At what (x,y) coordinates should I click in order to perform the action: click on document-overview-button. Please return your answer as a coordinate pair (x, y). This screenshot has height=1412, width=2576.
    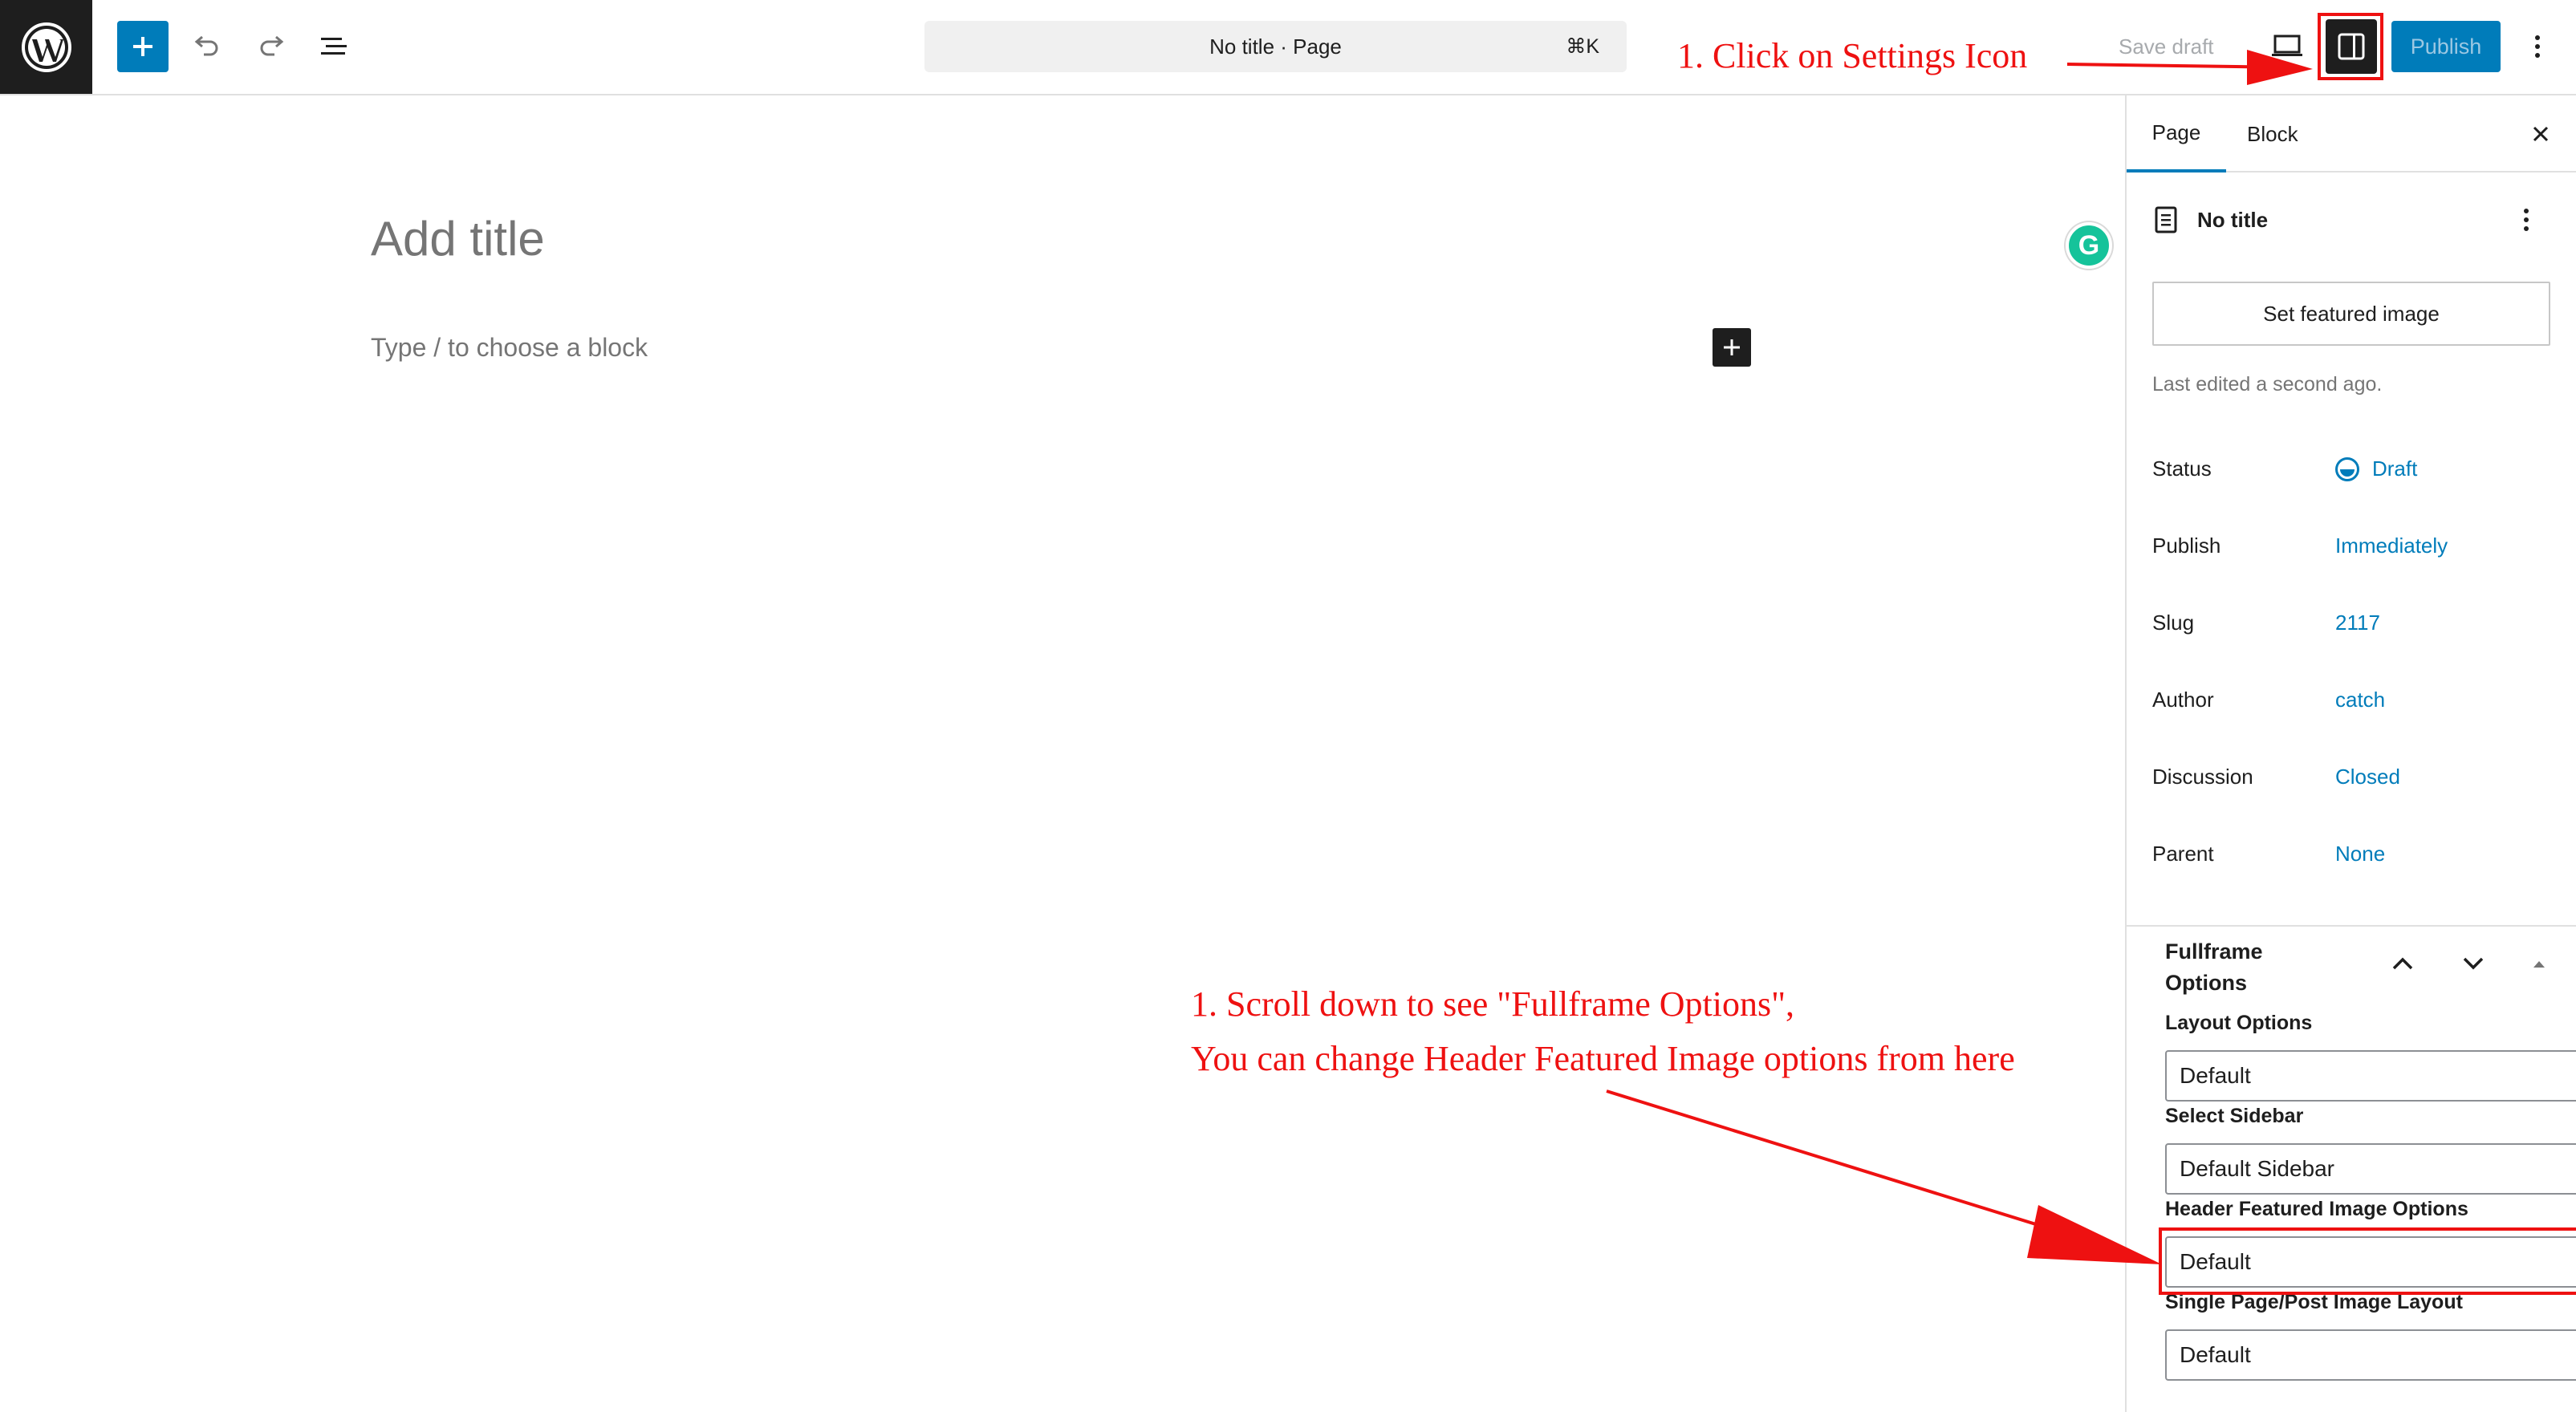
    Looking at the image, I should click on (335, 46).